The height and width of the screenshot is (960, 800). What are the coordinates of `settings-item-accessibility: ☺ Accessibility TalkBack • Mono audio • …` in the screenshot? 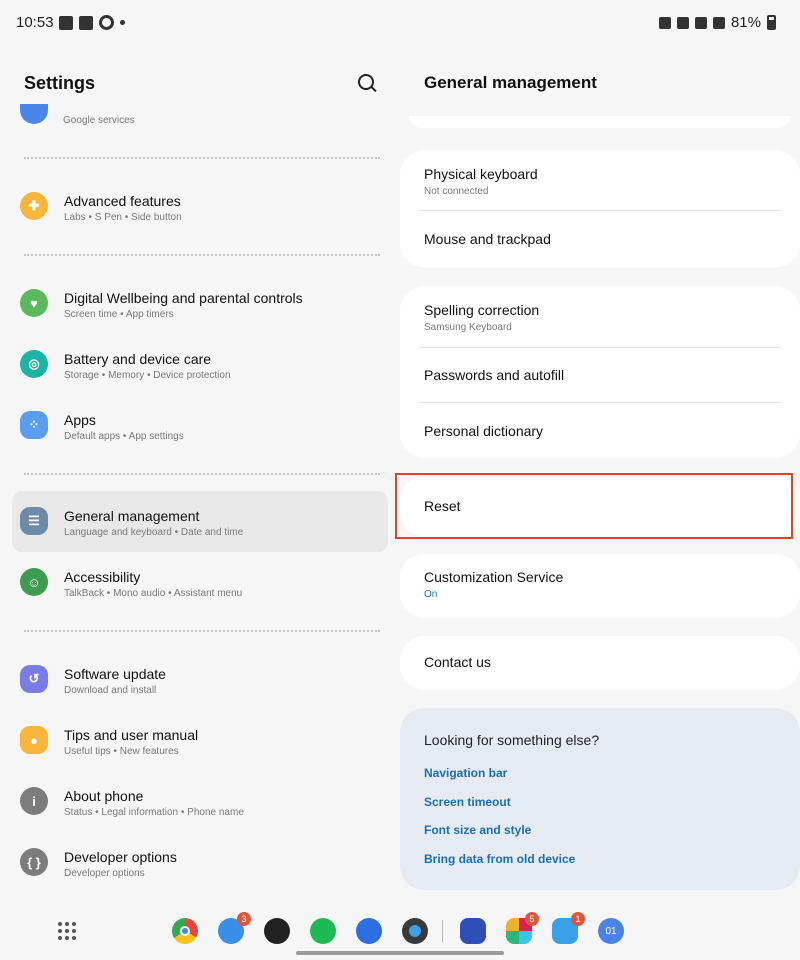 It's located at (200, 582).